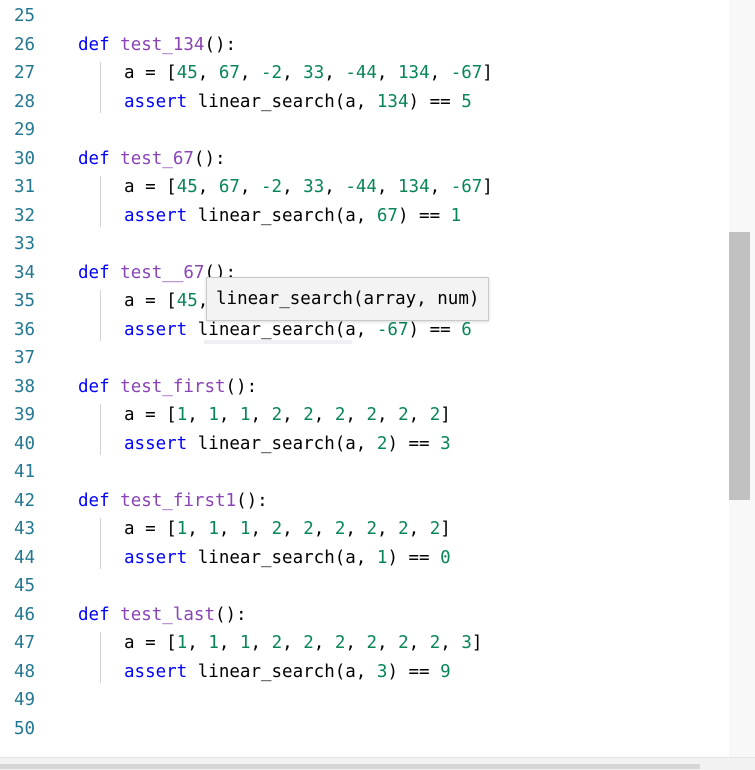 This screenshot has height=770, width=755. Describe the element at coordinates (25, 16) in the screenshot. I see `line-number: 25` at that location.